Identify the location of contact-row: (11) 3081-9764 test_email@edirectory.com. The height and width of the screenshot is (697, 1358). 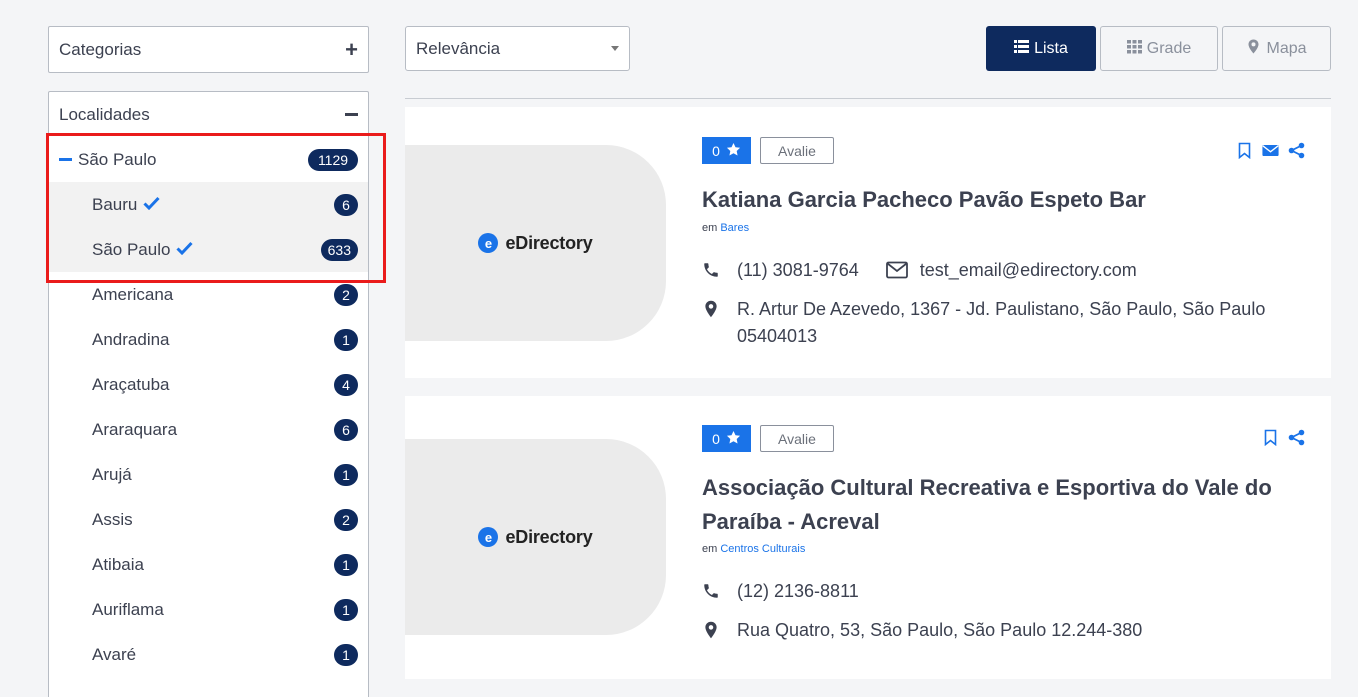
(919, 272).